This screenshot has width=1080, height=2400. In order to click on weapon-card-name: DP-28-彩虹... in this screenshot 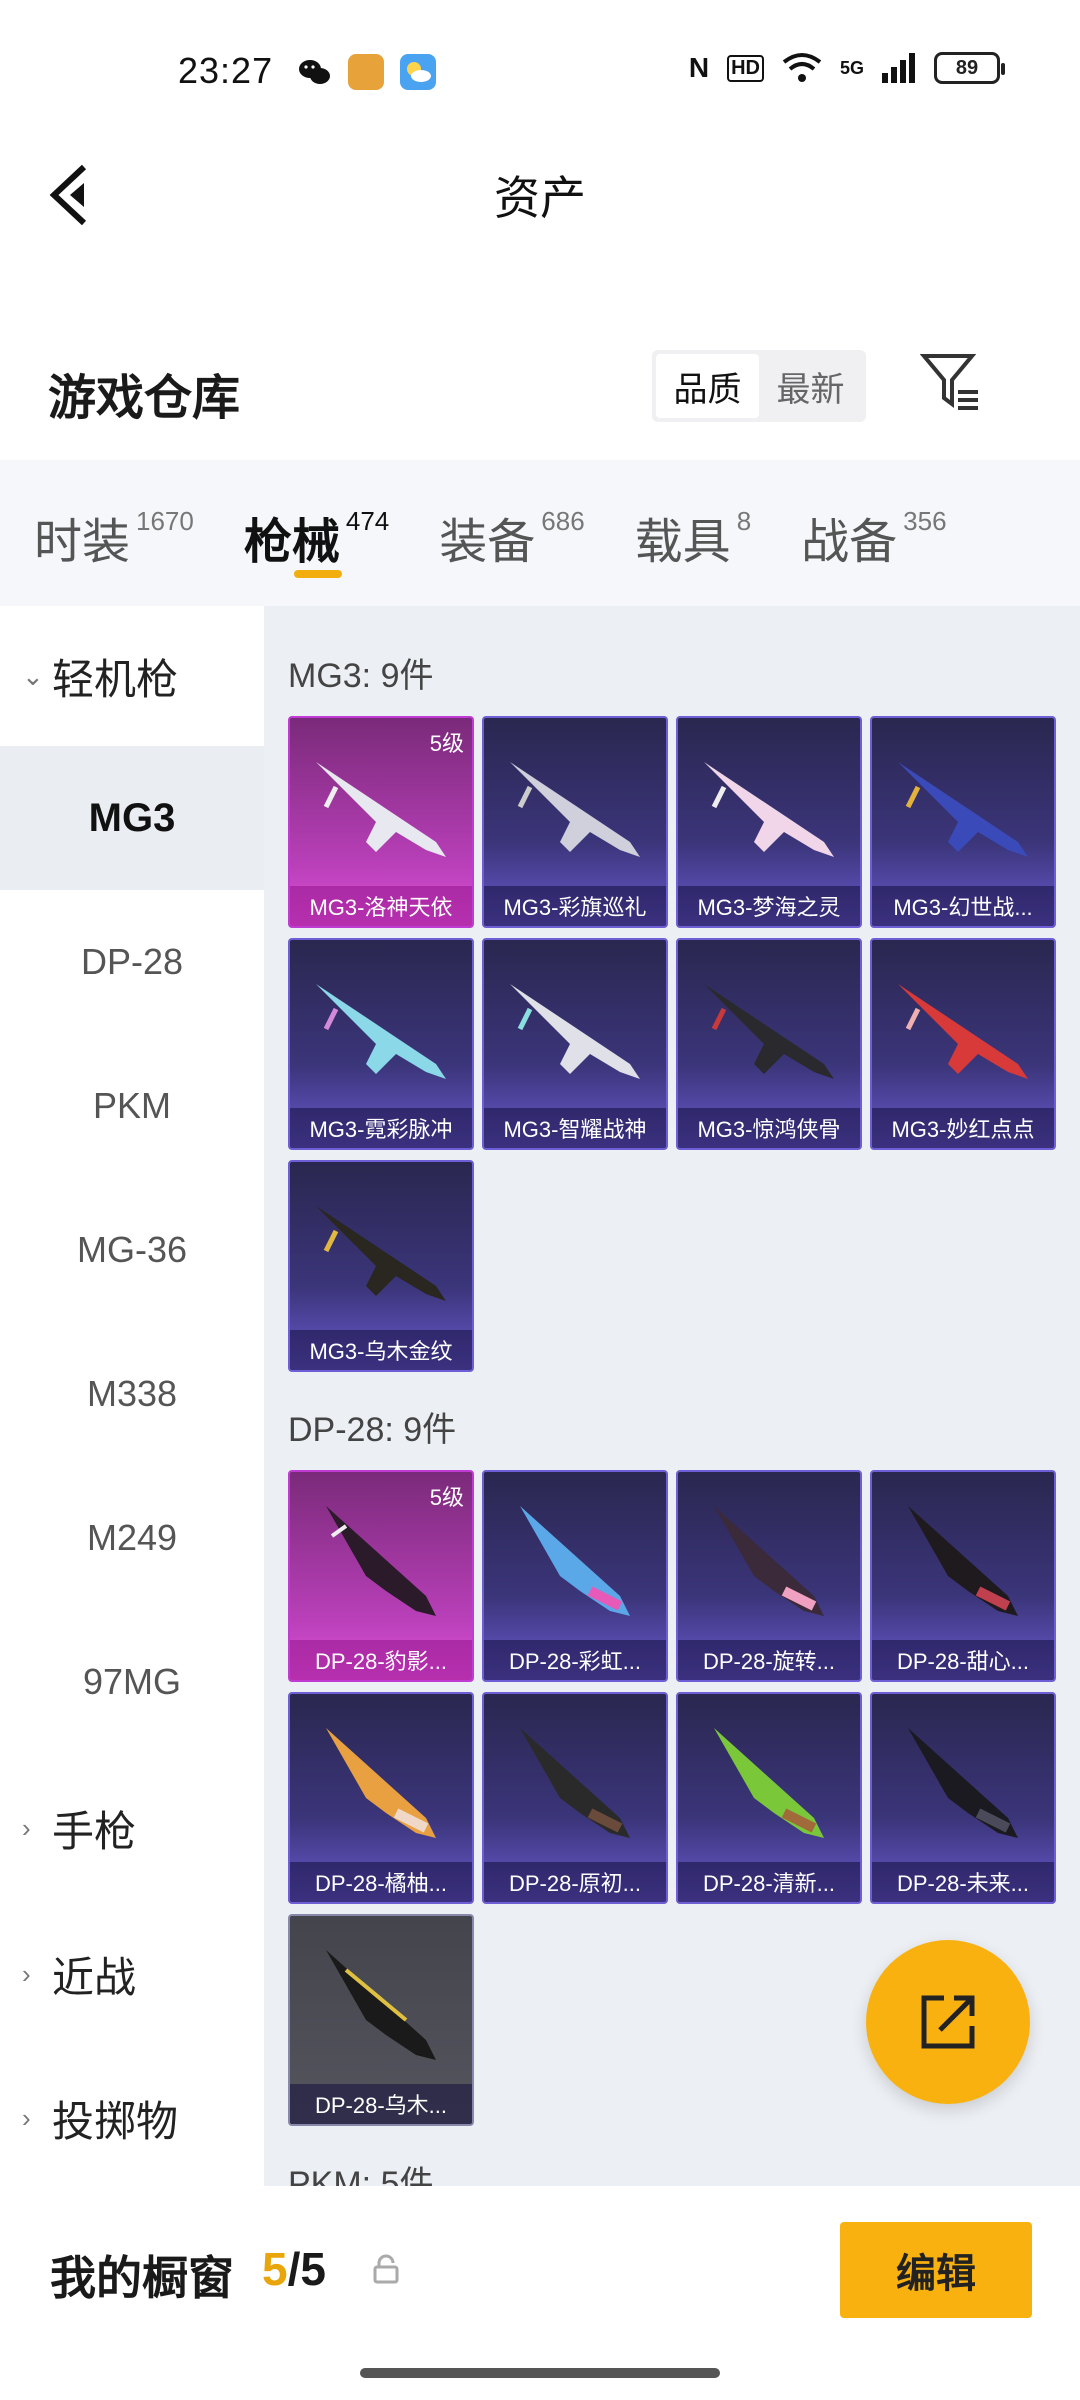, I will do `click(575, 1660)`.